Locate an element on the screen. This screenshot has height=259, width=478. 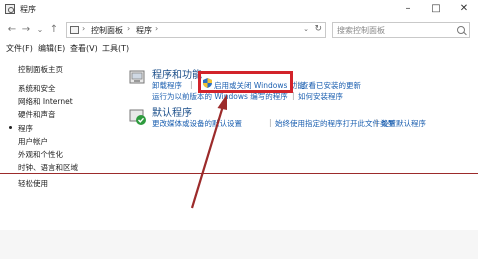
window-bottom-area is located at coordinates (239, 244).